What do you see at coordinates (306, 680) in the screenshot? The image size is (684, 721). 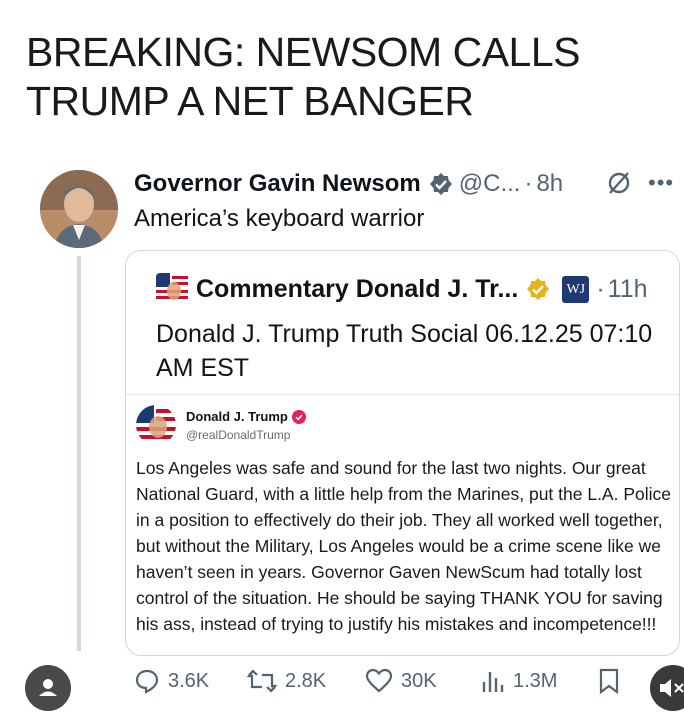 I see `repost-count: 2.8K` at bounding box center [306, 680].